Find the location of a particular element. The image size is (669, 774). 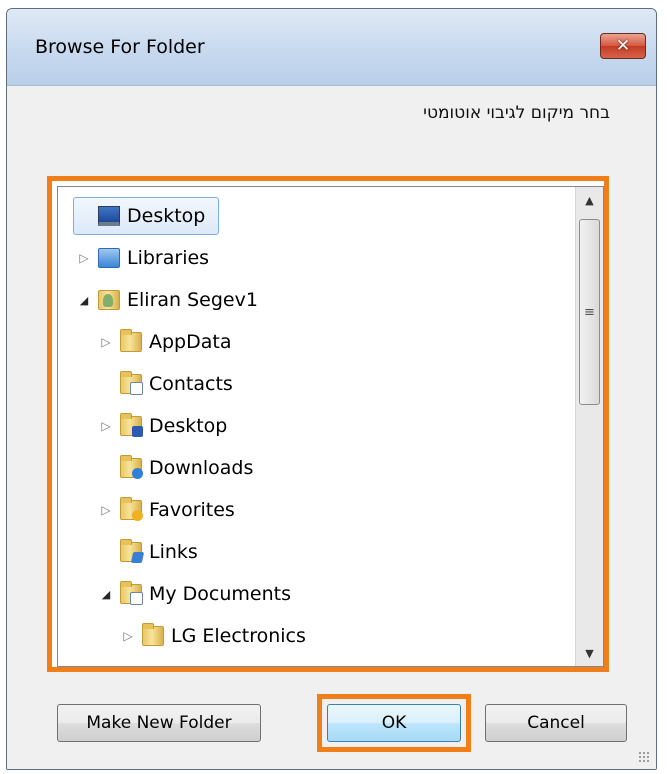

tree-item: ◢ My Documents is located at coordinates (194, 594).